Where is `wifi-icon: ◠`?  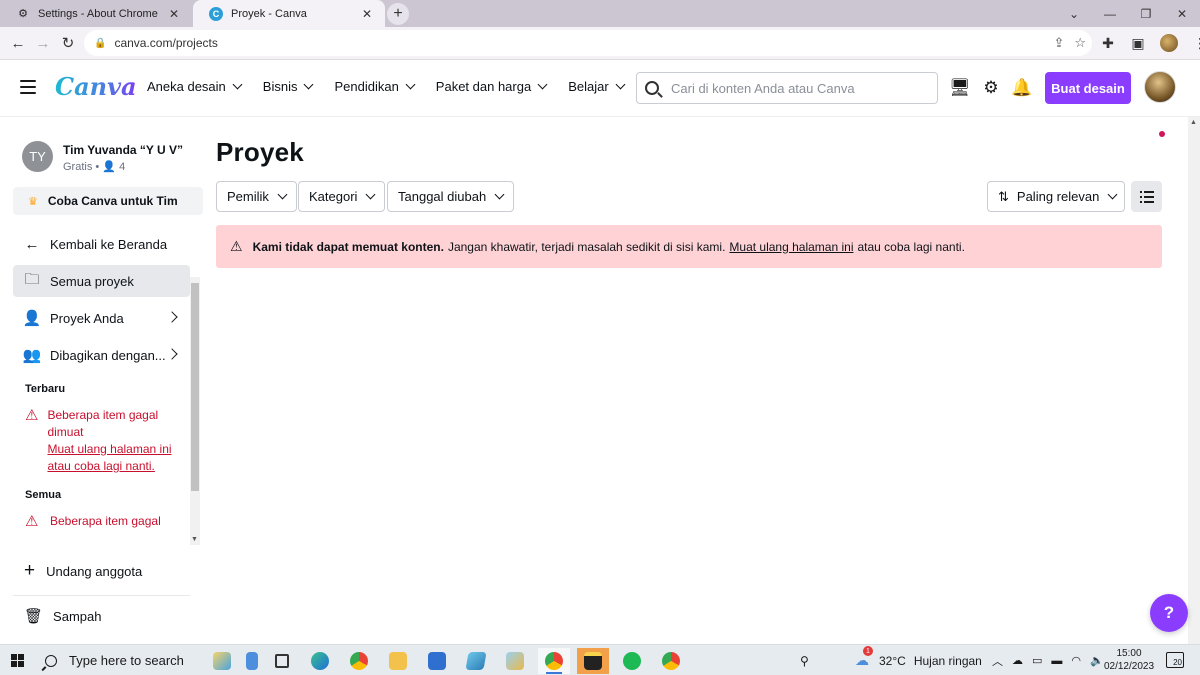 wifi-icon: ◠ is located at coordinates (1076, 660).